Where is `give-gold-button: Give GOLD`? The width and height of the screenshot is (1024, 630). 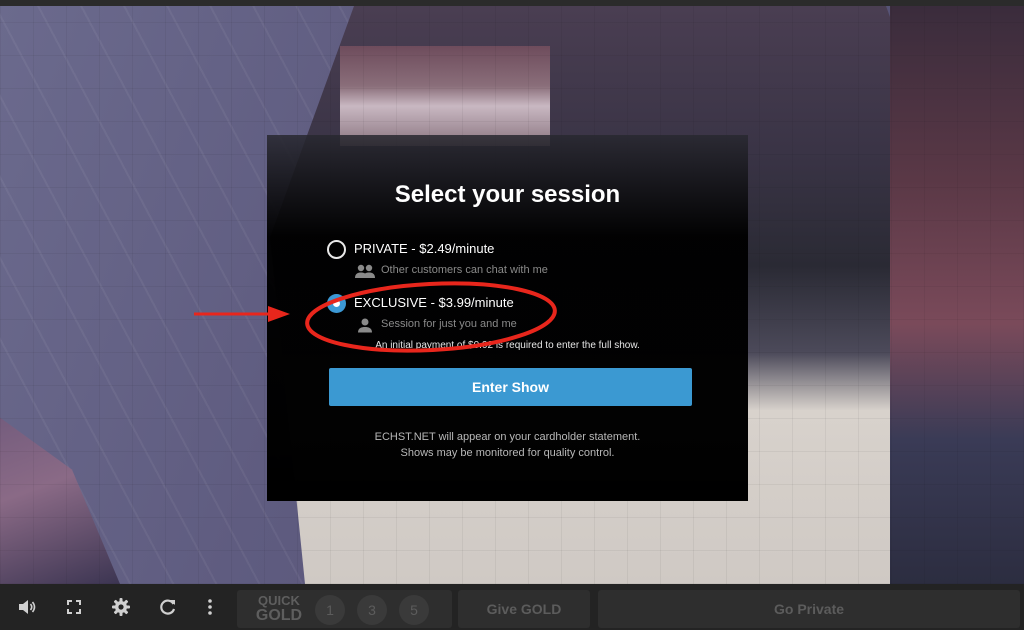 give-gold-button: Give GOLD is located at coordinates (524, 609).